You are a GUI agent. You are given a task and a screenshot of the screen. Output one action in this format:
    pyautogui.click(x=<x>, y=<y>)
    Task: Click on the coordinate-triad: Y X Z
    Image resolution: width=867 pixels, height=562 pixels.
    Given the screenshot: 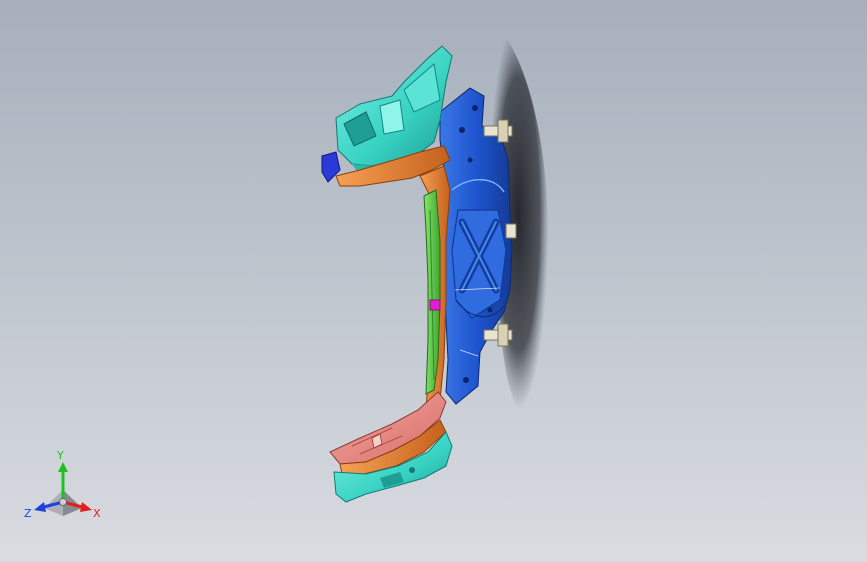 What is the action you would take?
    pyautogui.click(x=62, y=484)
    